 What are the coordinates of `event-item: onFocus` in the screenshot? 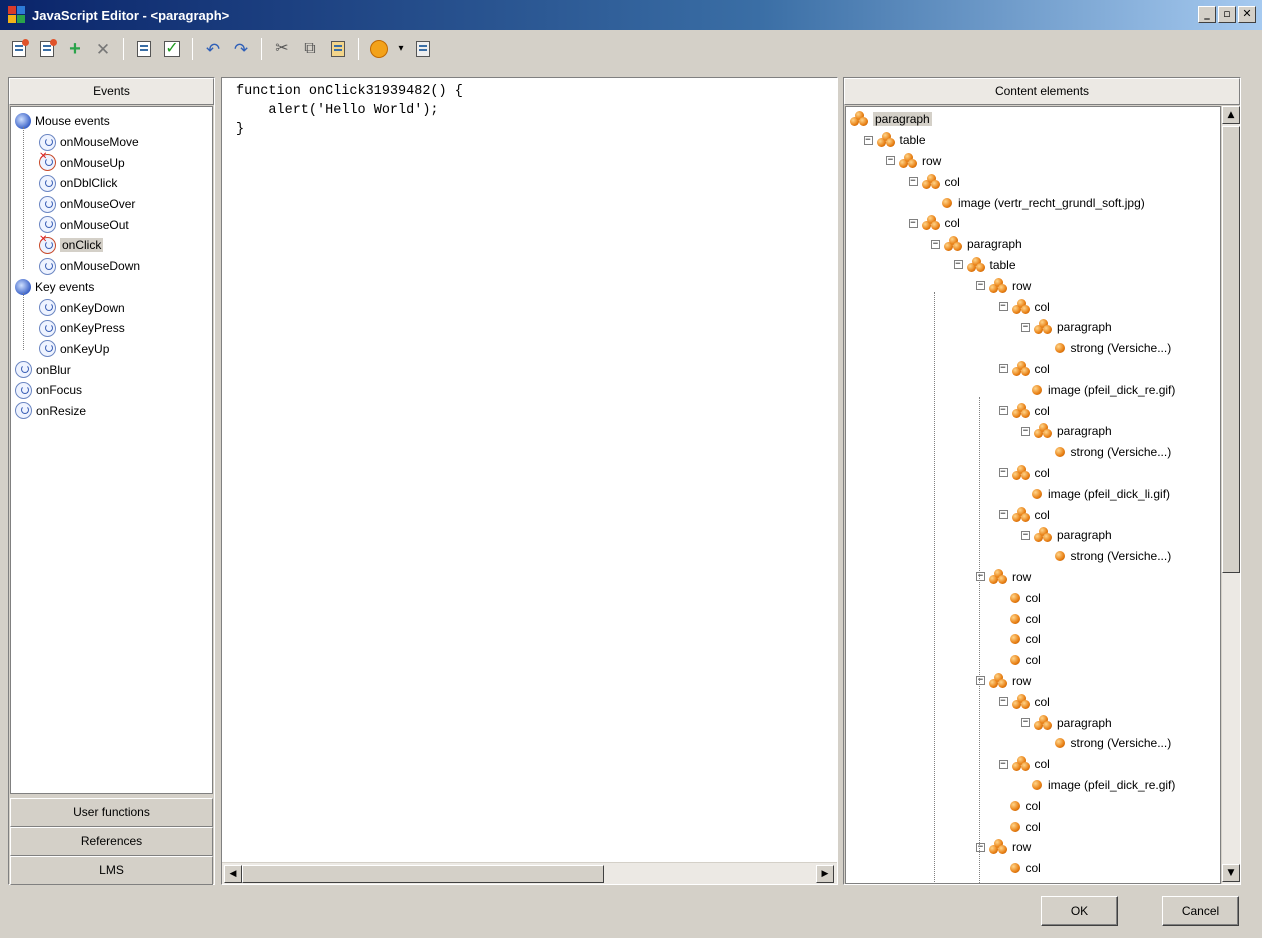 It's located at (111, 390).